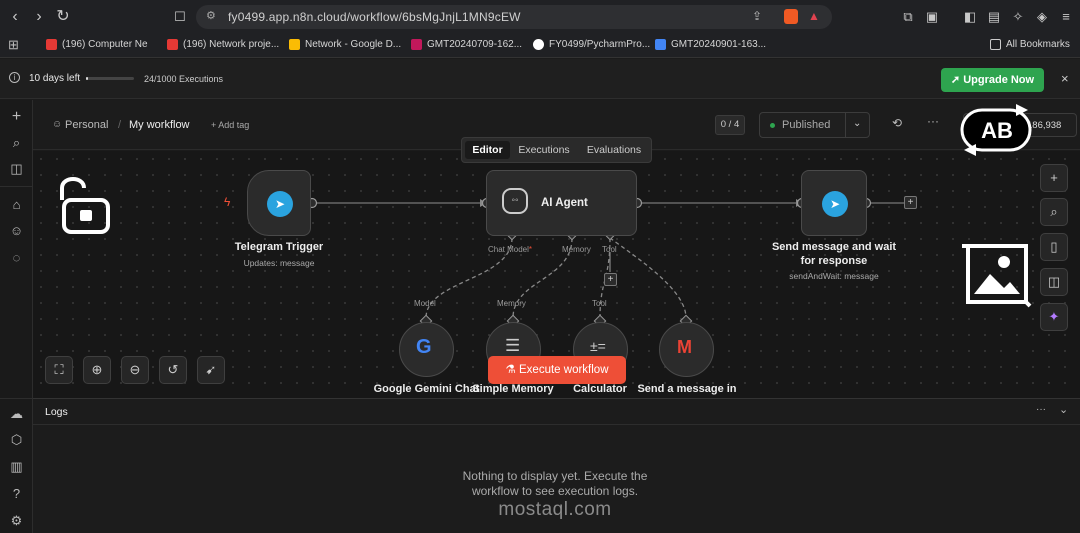 This screenshot has height=533, width=1080. I want to click on tool-input-label: Tool, so click(599, 303).